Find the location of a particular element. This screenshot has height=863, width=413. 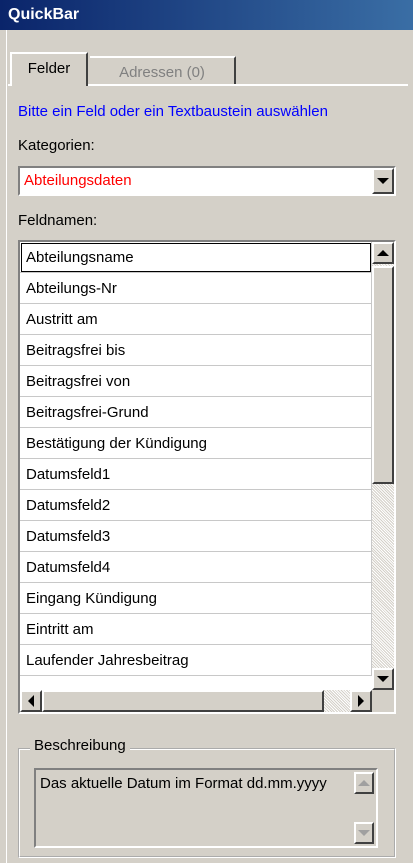

dropdown-arrow-icon is located at coordinates (383, 181).